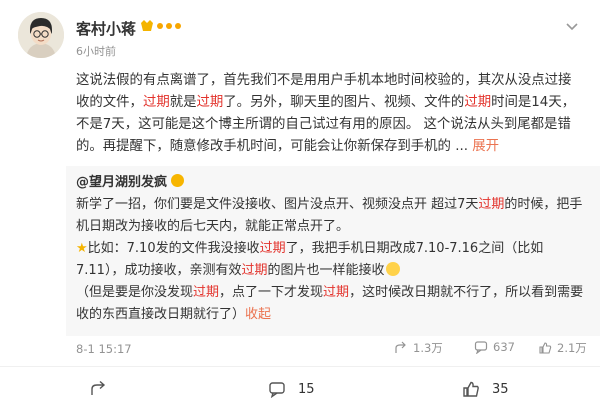 The image size is (600, 412). Describe the element at coordinates (104, 349) in the screenshot. I see `repost-date: 8-1 15:17` at that location.